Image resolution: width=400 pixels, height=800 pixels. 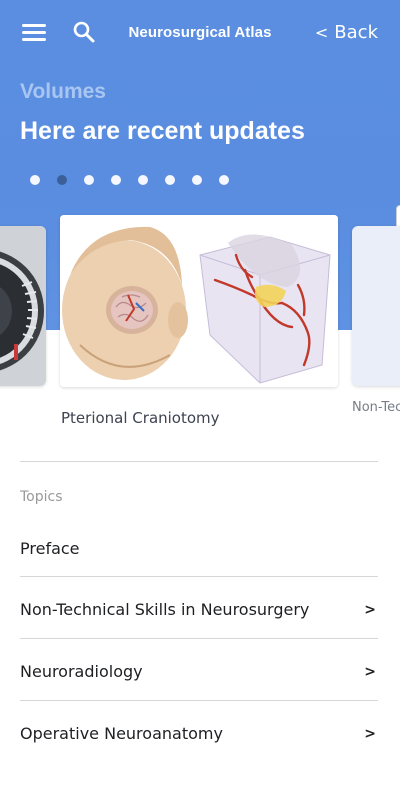 What do you see at coordinates (376, 407) in the screenshot?
I see `card-title-next: Non-Tec` at bounding box center [376, 407].